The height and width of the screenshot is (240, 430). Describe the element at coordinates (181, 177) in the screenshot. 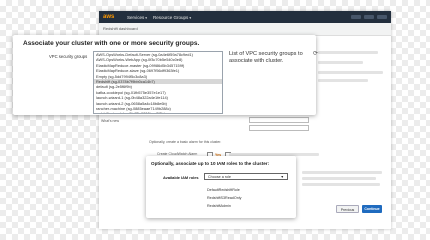

I see `available-iam-roles-label: Available IAM roles` at that location.